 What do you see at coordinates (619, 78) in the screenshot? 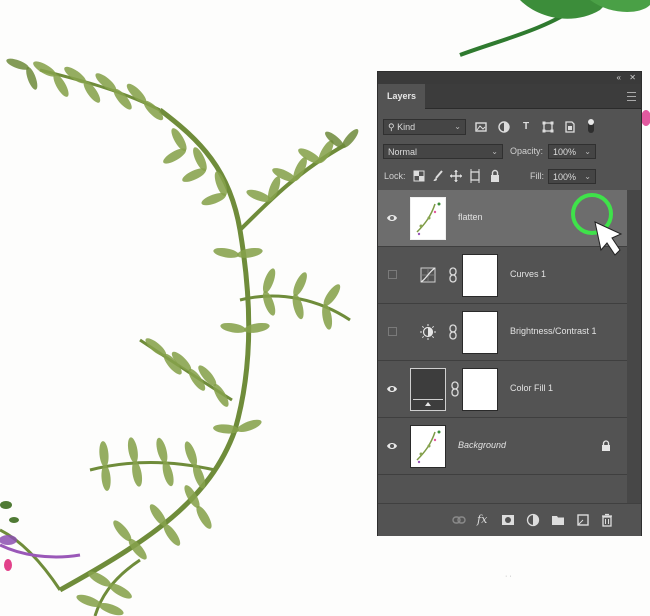
I see `collapse-icon: «` at bounding box center [619, 78].